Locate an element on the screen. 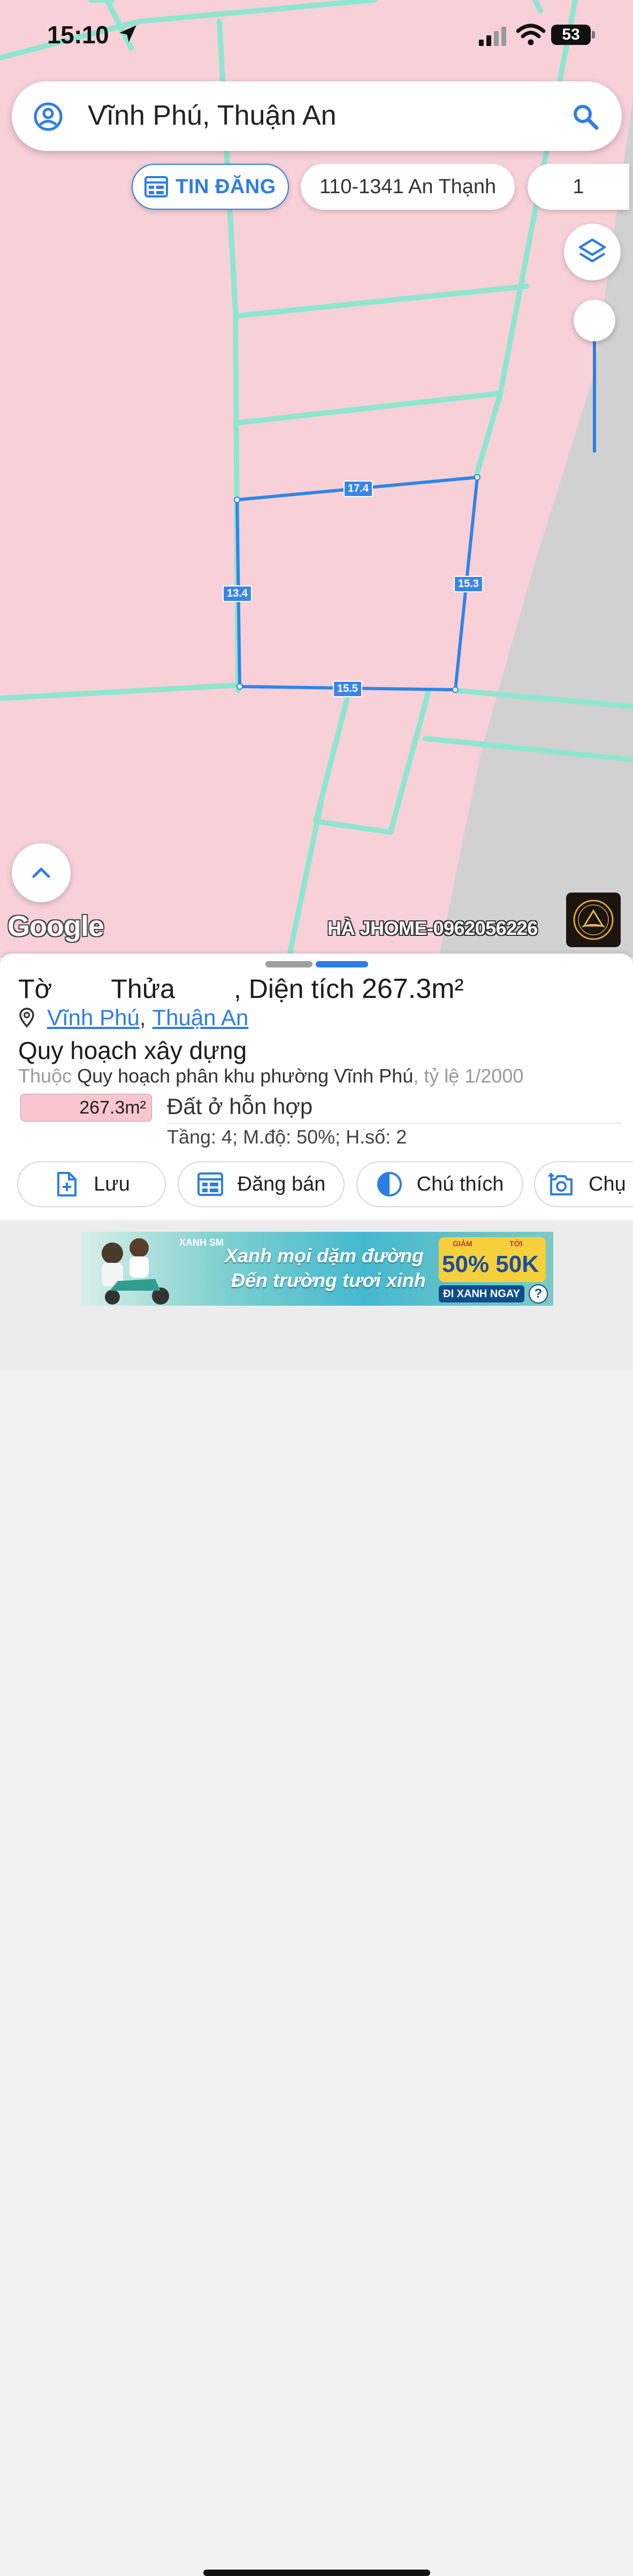 The height and width of the screenshot is (2576, 633). edge-length-right: 15.3 is located at coordinates (469, 584).